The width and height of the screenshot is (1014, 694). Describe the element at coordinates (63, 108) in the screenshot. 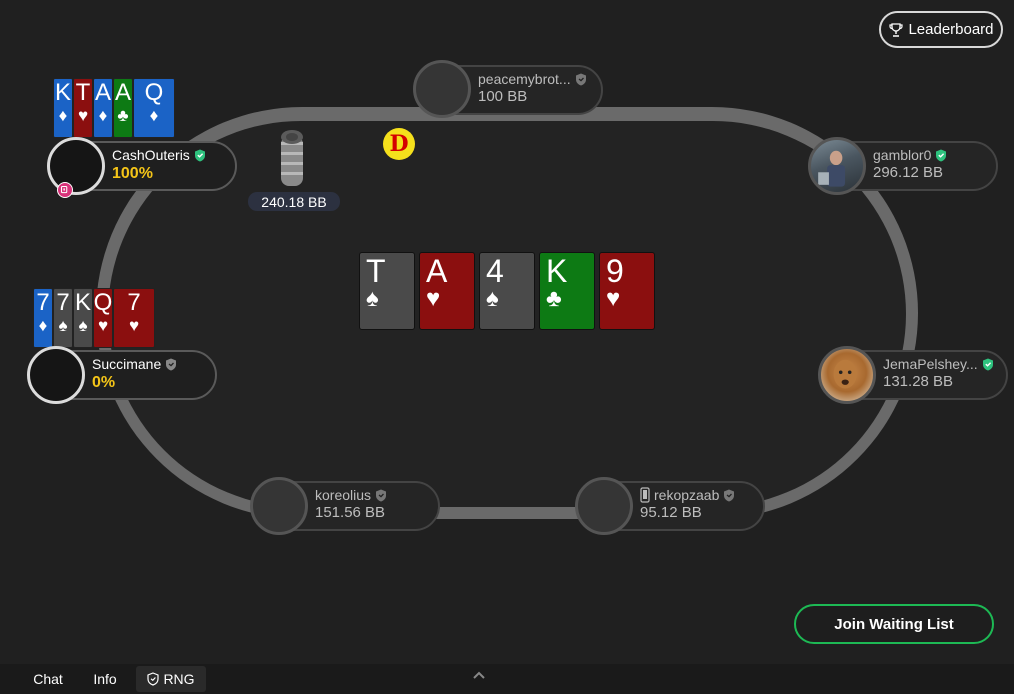

I see `hole-card: K ♦` at that location.